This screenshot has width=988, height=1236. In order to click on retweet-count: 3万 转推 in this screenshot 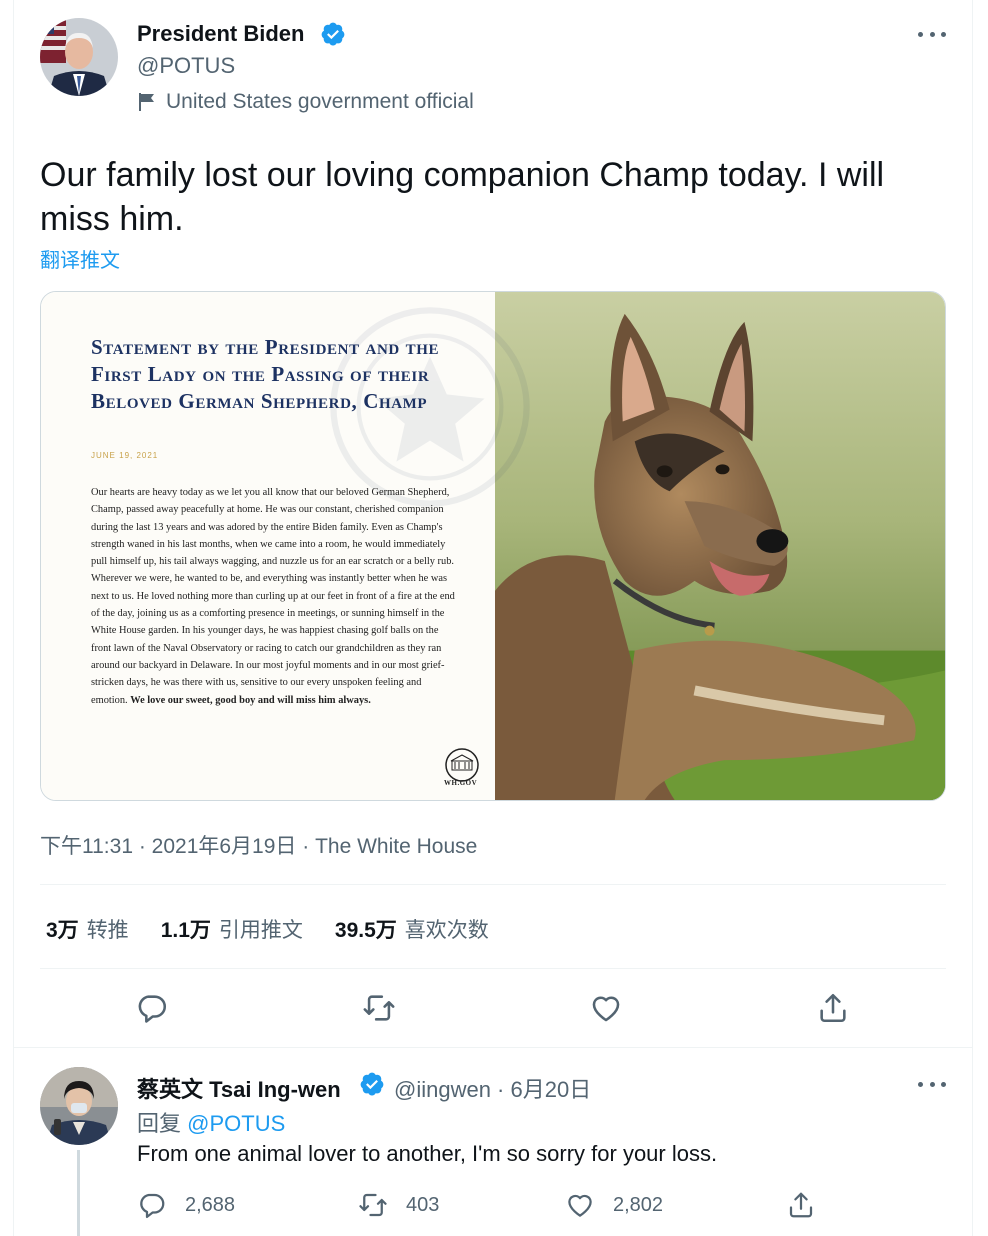, I will do `click(87, 929)`.